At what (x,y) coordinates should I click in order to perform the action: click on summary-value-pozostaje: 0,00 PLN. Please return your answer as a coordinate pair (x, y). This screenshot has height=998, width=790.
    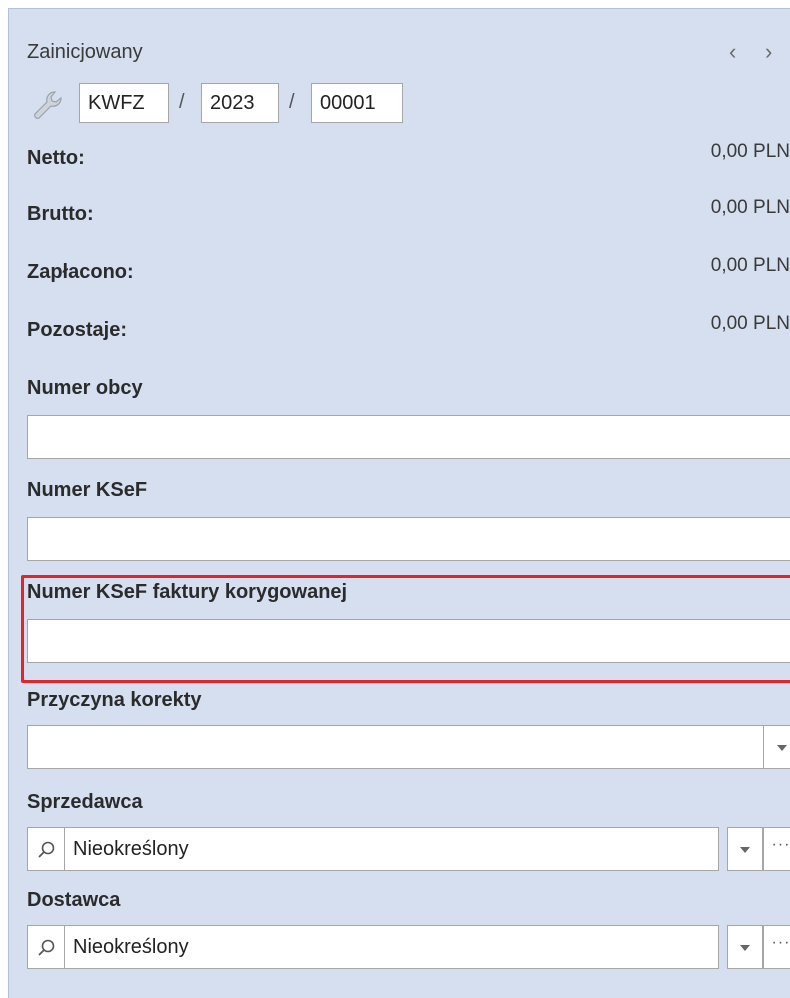
    Looking at the image, I should click on (750, 323).